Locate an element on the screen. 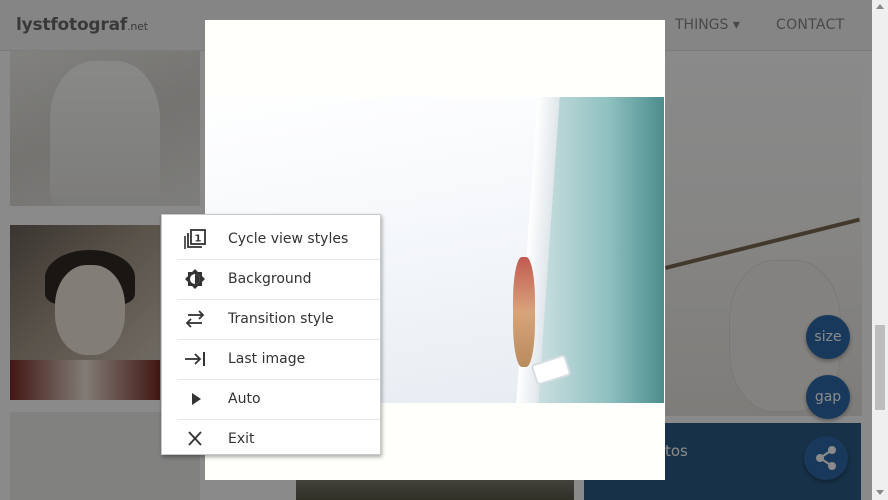 This screenshot has height=500, width=888. menu-item-cycle-view-styles: 1 Cycle view styles is located at coordinates (271, 239).